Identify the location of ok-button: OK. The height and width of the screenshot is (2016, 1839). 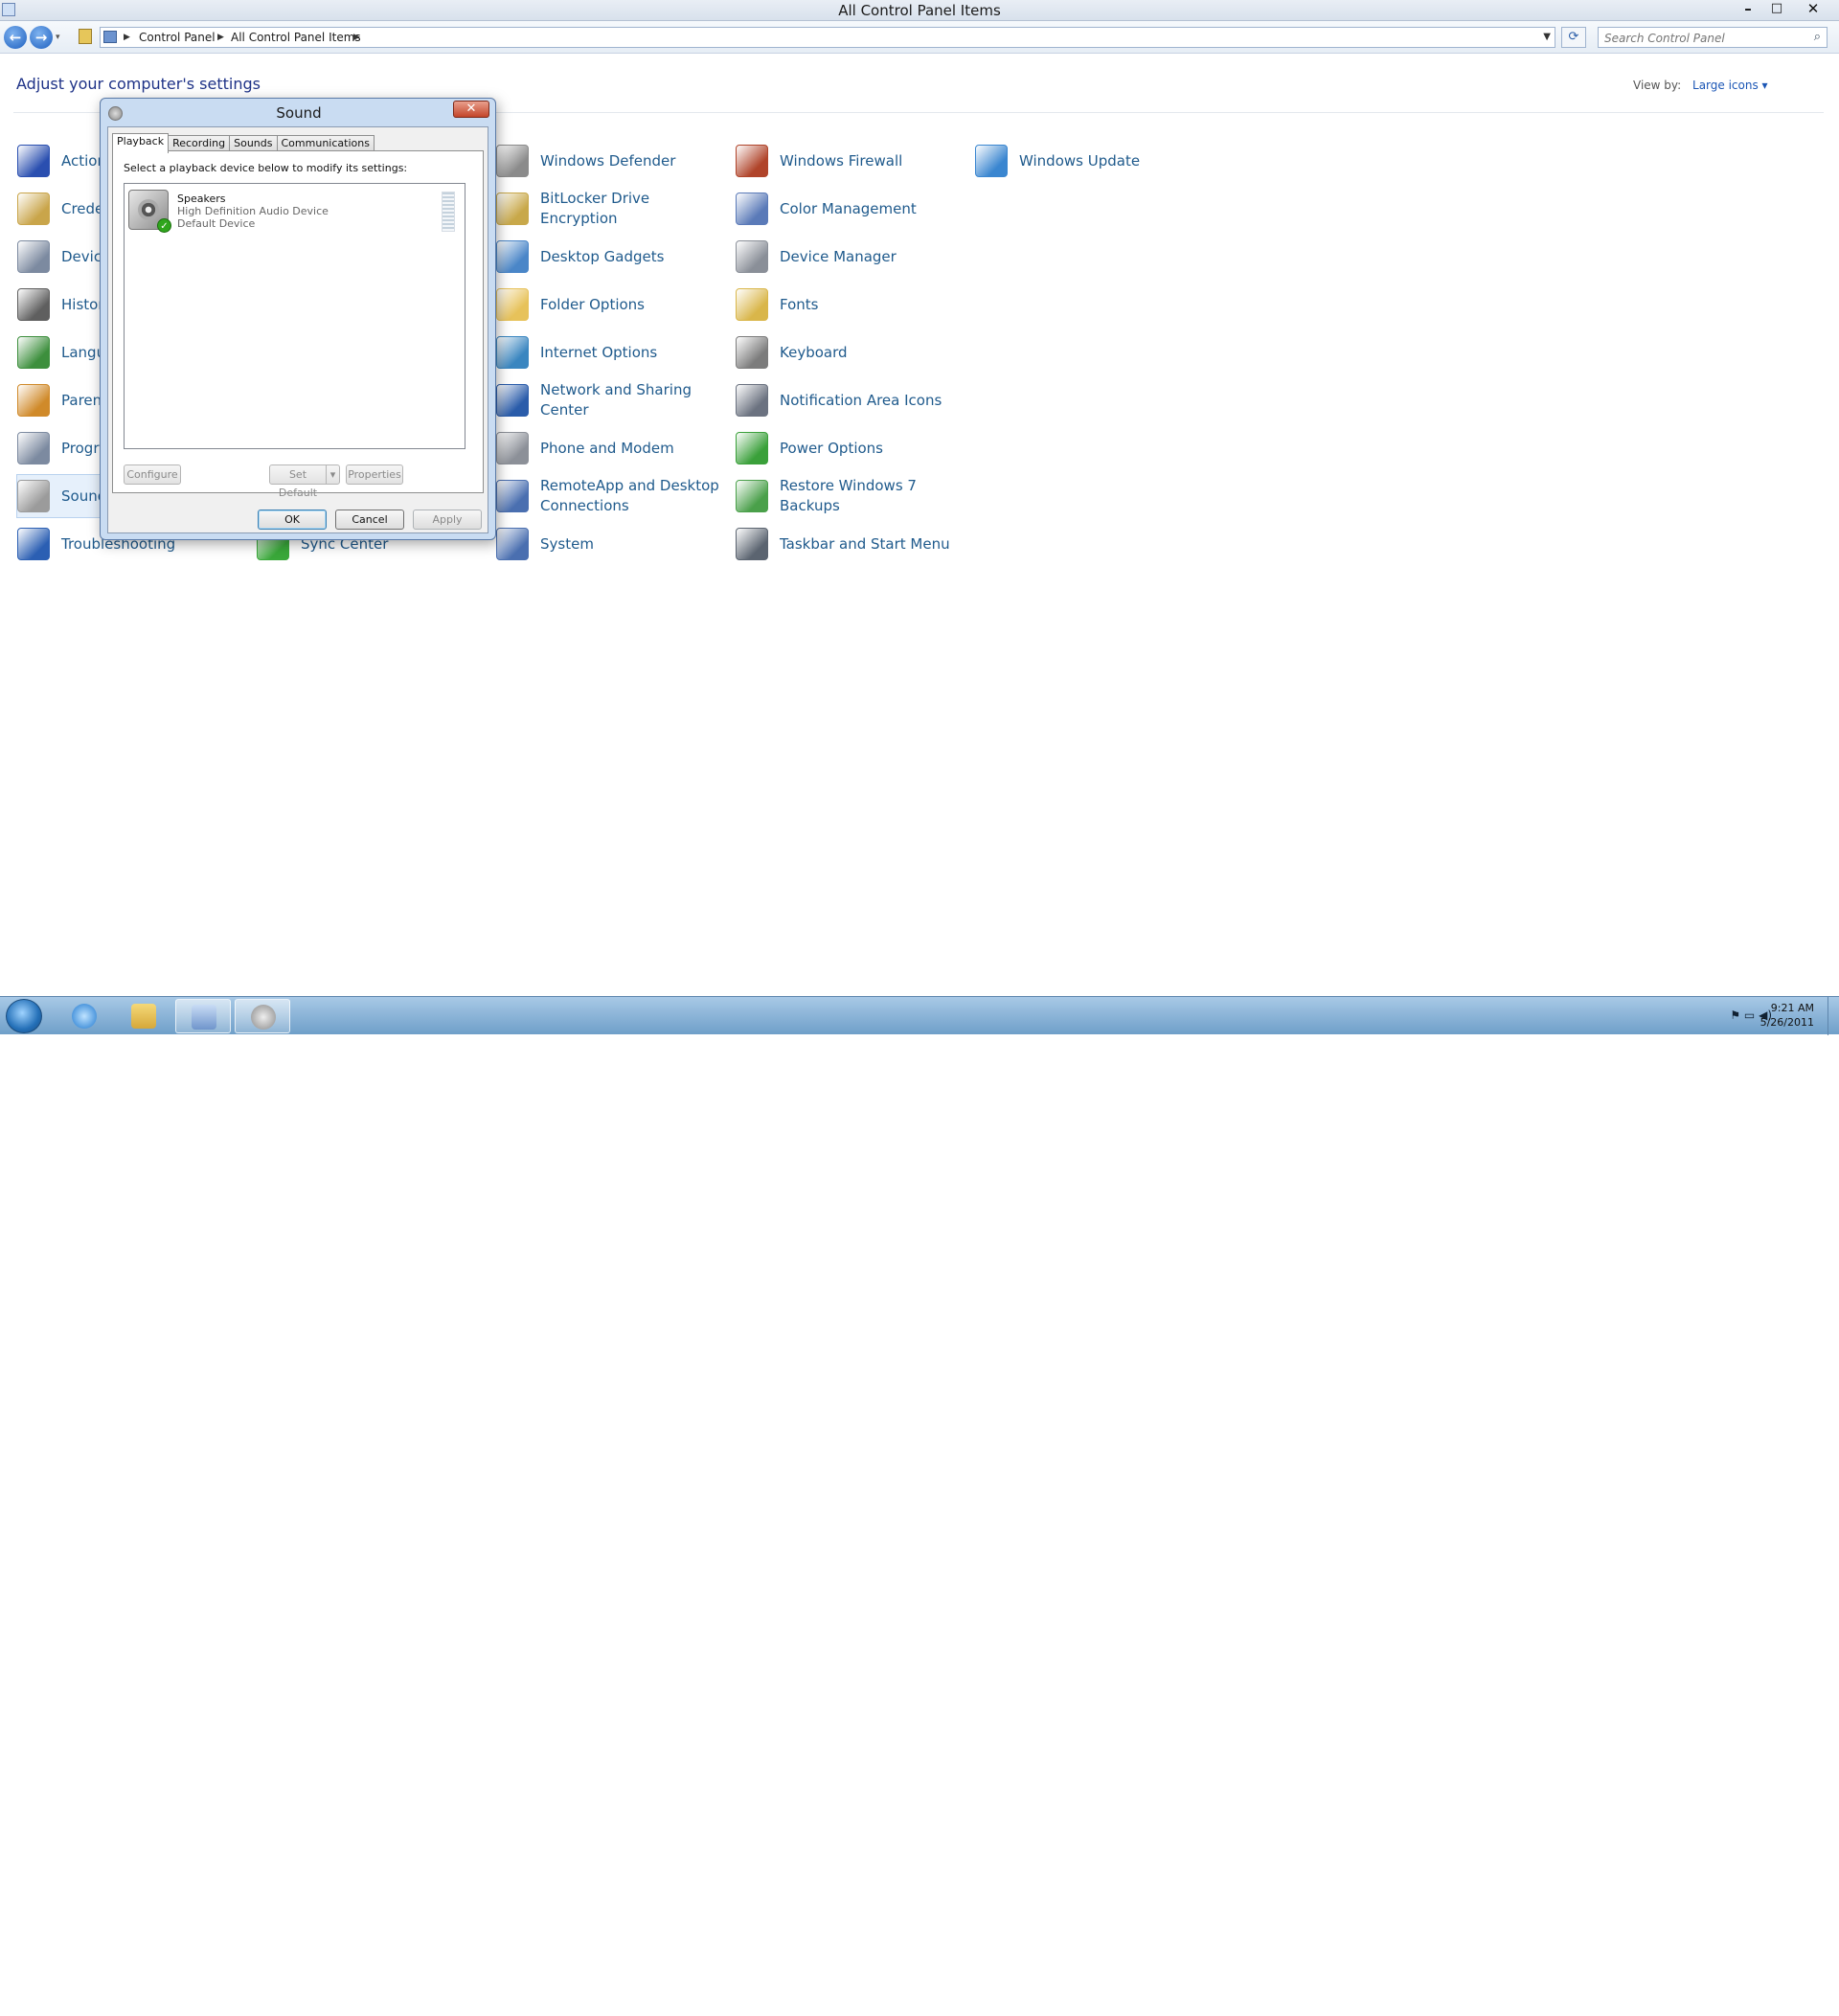
(292, 520).